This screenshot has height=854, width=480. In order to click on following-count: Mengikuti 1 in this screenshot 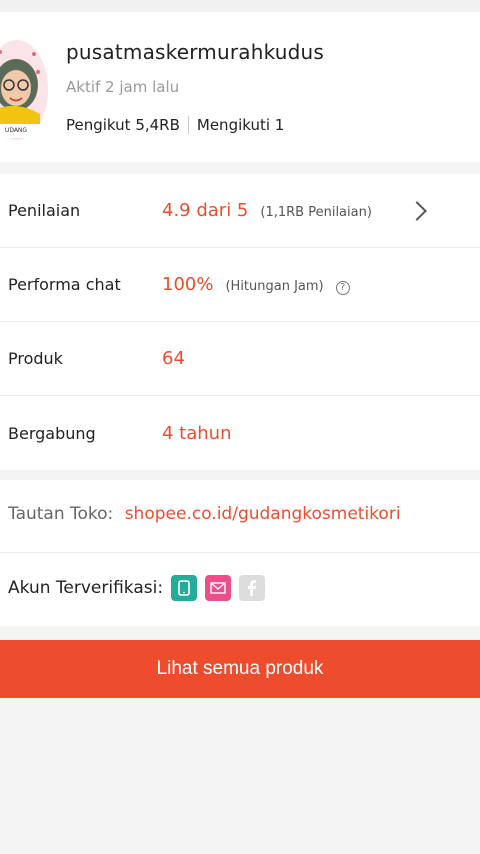, I will do `click(240, 125)`.